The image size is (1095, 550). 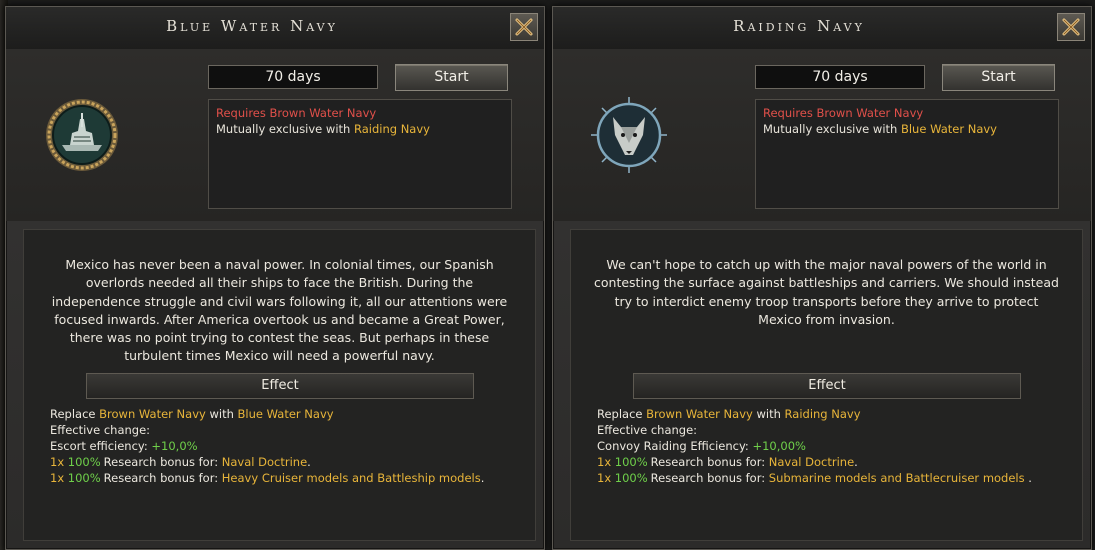 What do you see at coordinates (82, 135) in the screenshot?
I see `battleship-emblem-icon` at bounding box center [82, 135].